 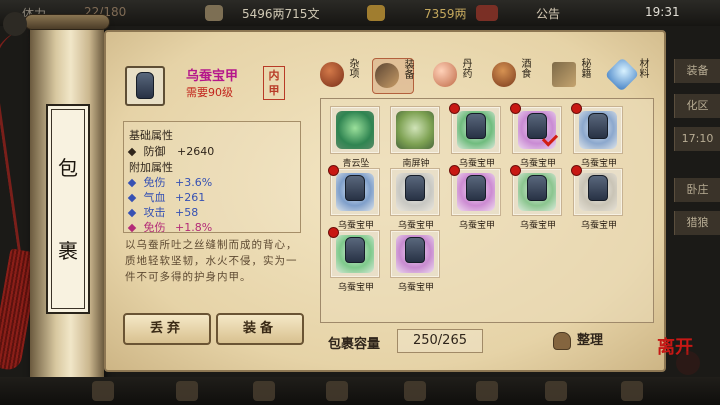 What do you see at coordinates (154, 227) in the screenshot?
I see `extra-stat-label-4: 免伤` at bounding box center [154, 227].